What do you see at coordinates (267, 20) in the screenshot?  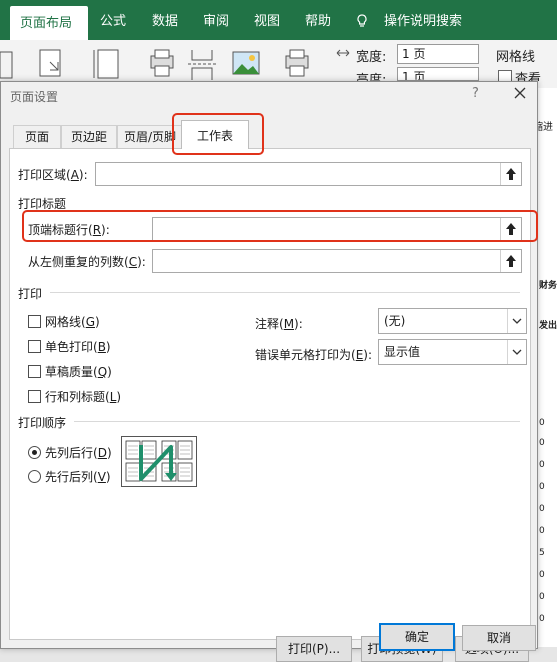 I see `ribbon-tab-view: 视图` at bounding box center [267, 20].